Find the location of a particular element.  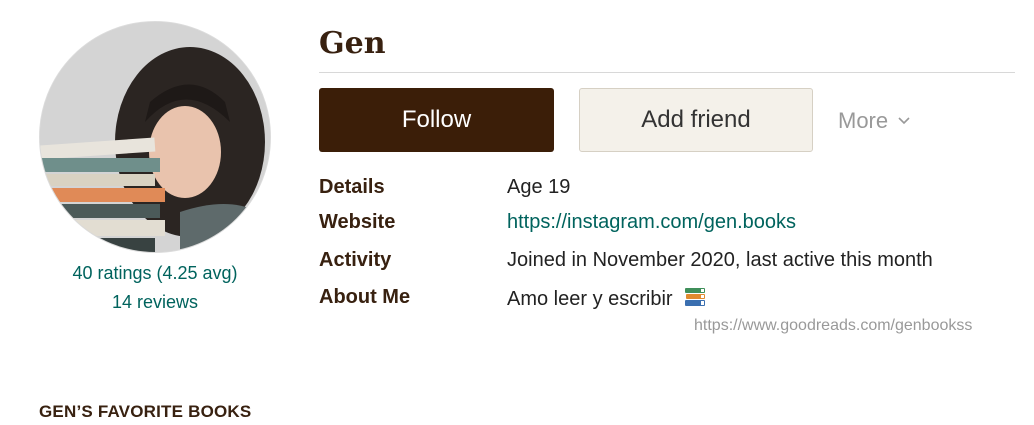

website-value: https://instagram.com/gen.books is located at coordinates (651, 222).